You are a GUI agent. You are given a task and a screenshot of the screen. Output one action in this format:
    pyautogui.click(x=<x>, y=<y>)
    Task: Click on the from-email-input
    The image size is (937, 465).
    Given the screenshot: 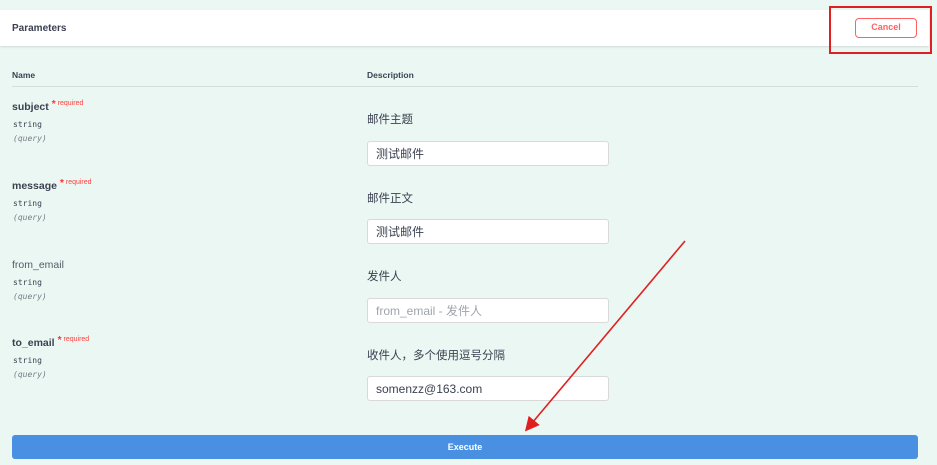 What is the action you would take?
    pyautogui.click(x=488, y=310)
    